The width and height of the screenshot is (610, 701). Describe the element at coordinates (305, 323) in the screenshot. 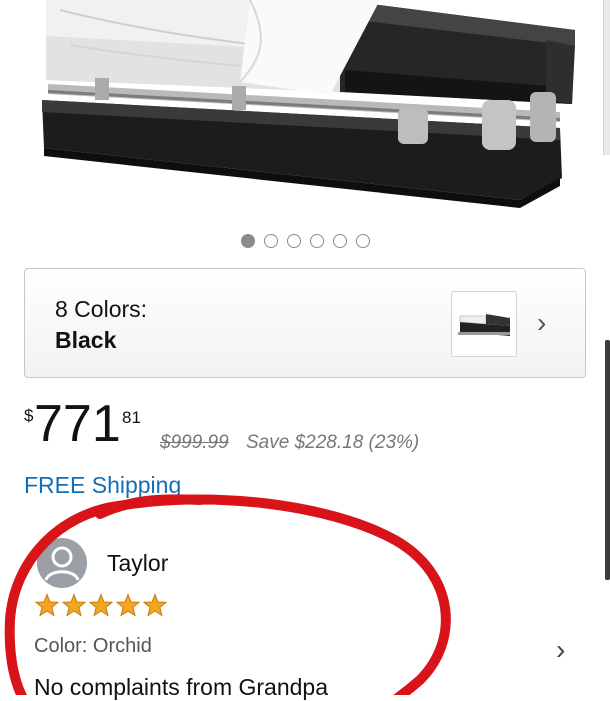

I see `color-selector: 8 Colors: Black ›` at that location.